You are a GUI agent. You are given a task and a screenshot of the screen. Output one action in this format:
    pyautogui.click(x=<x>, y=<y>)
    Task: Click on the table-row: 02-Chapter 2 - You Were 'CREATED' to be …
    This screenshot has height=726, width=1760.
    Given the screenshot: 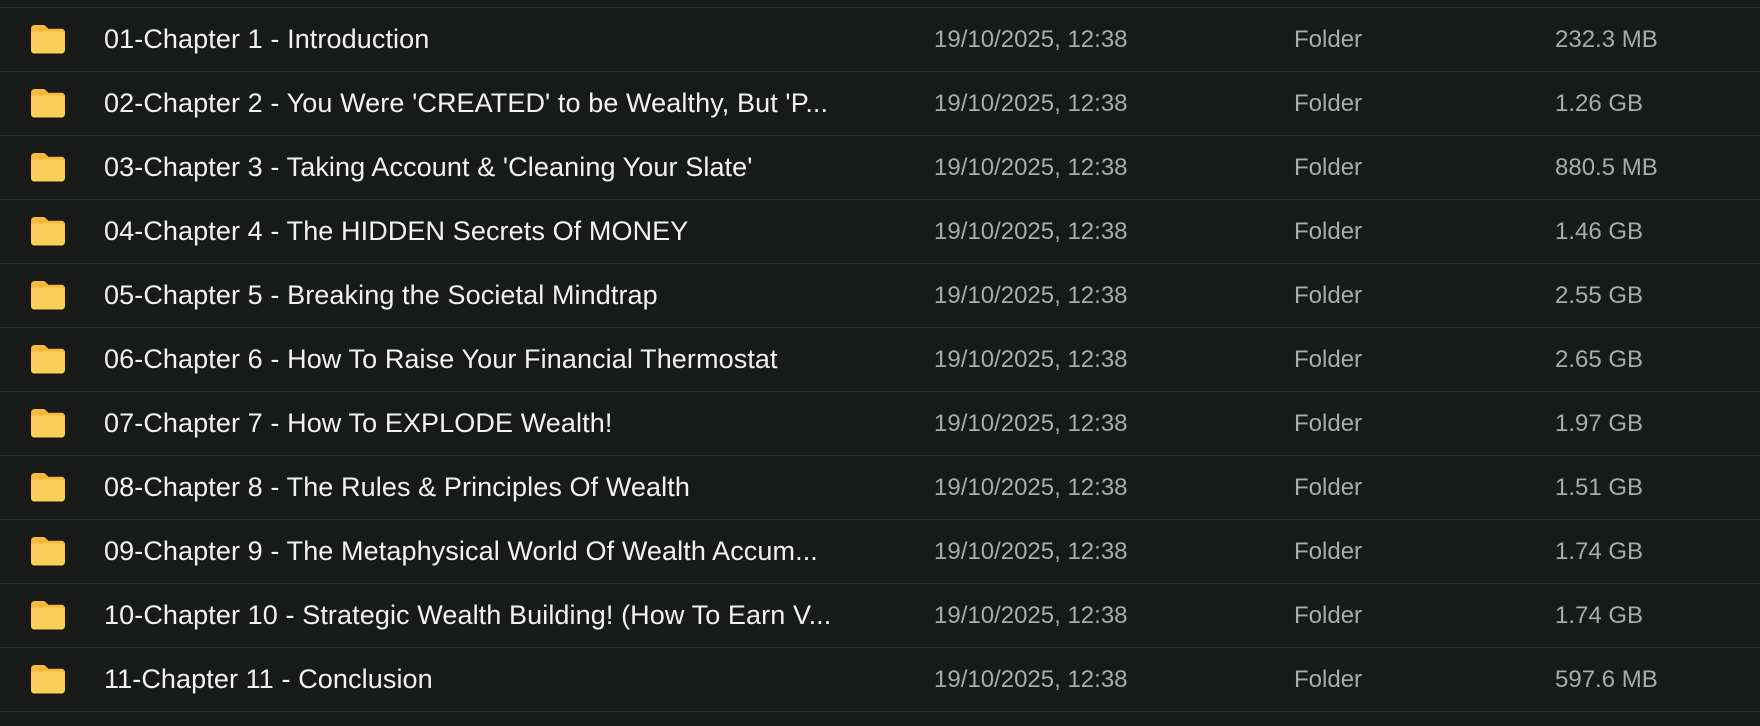 What is the action you would take?
    pyautogui.click(x=880, y=104)
    